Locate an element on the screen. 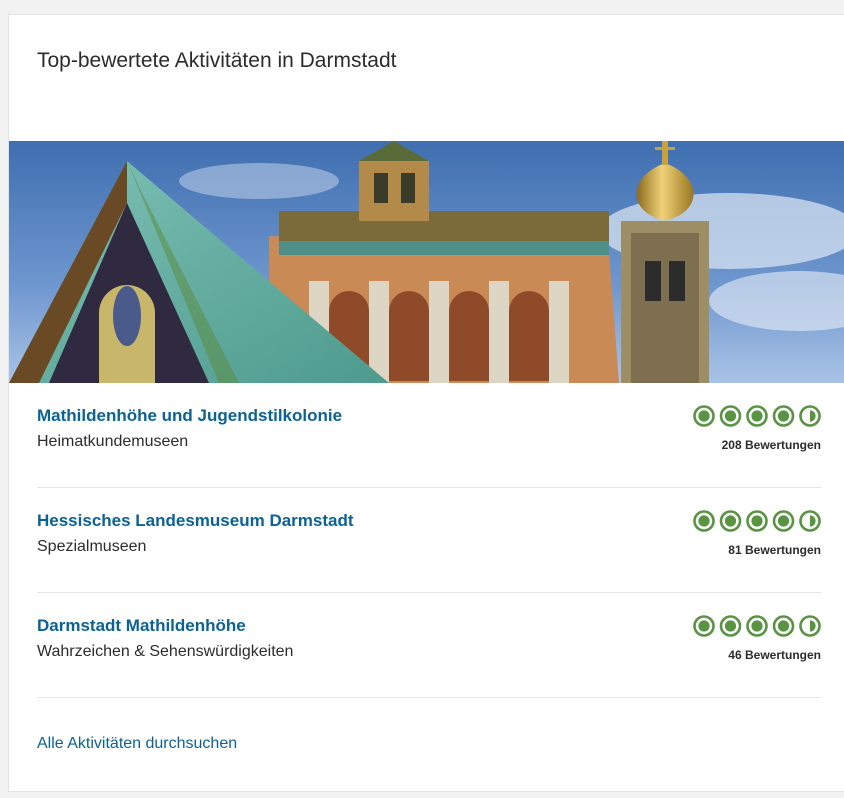 Image resolution: width=844 pixels, height=798 pixels. review-count-link: 46 Bewertungen is located at coordinates (774, 655).